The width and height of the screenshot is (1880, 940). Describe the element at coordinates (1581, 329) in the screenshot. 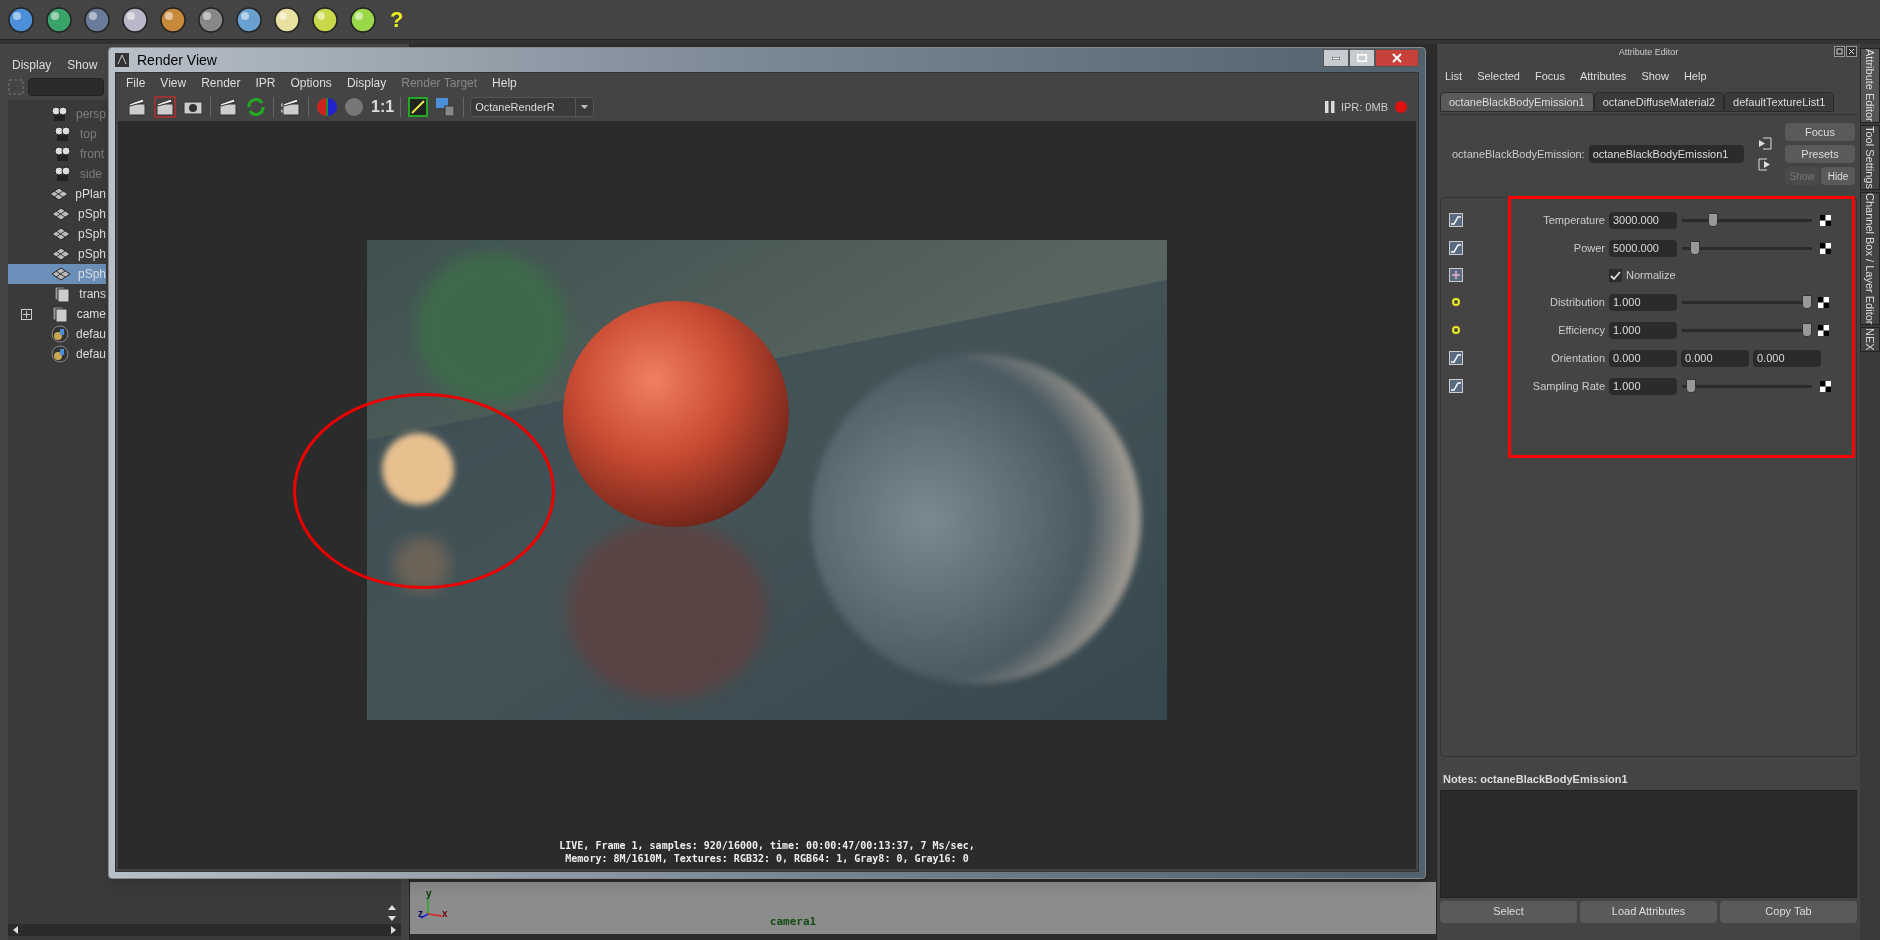

I see `attribute-label: Efficiency` at that location.